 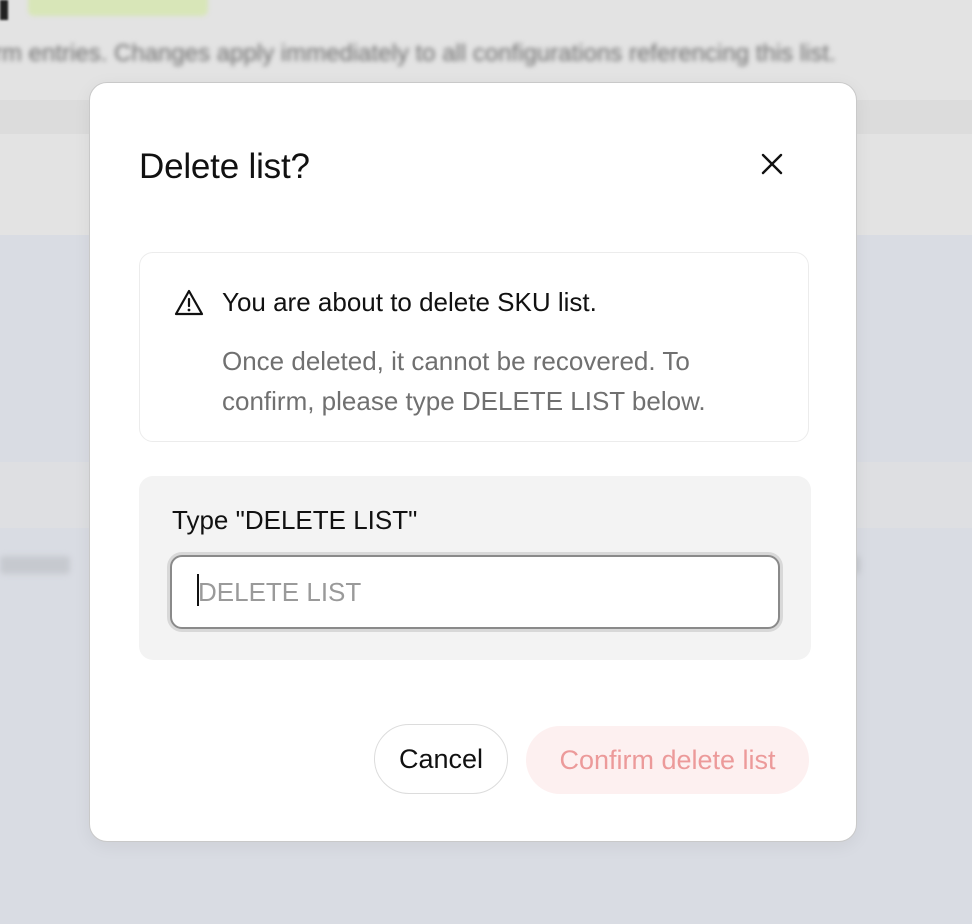 What do you see at coordinates (667, 760) in the screenshot?
I see `confirm-delete-button: Confirm delete list` at bounding box center [667, 760].